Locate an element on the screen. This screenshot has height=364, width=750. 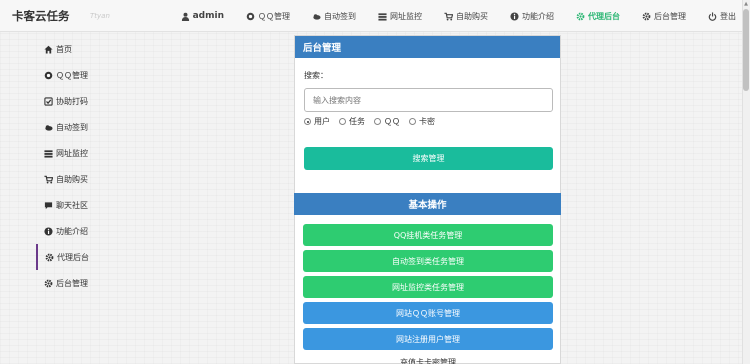
sidebar-item-label: 功能介绍 is located at coordinates (72, 231).